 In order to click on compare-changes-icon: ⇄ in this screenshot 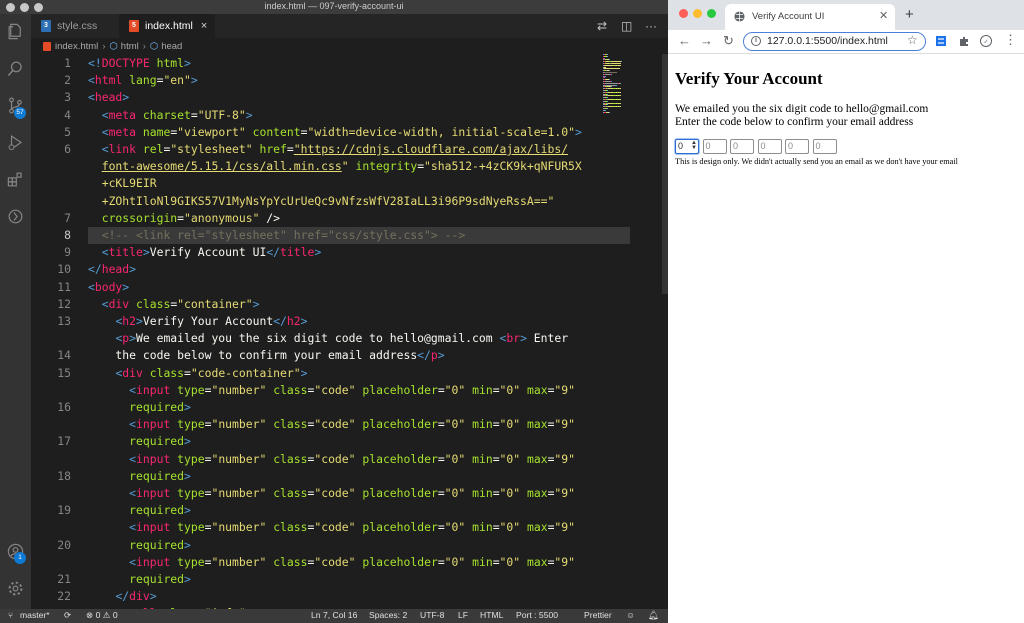, I will do `click(602, 26)`.